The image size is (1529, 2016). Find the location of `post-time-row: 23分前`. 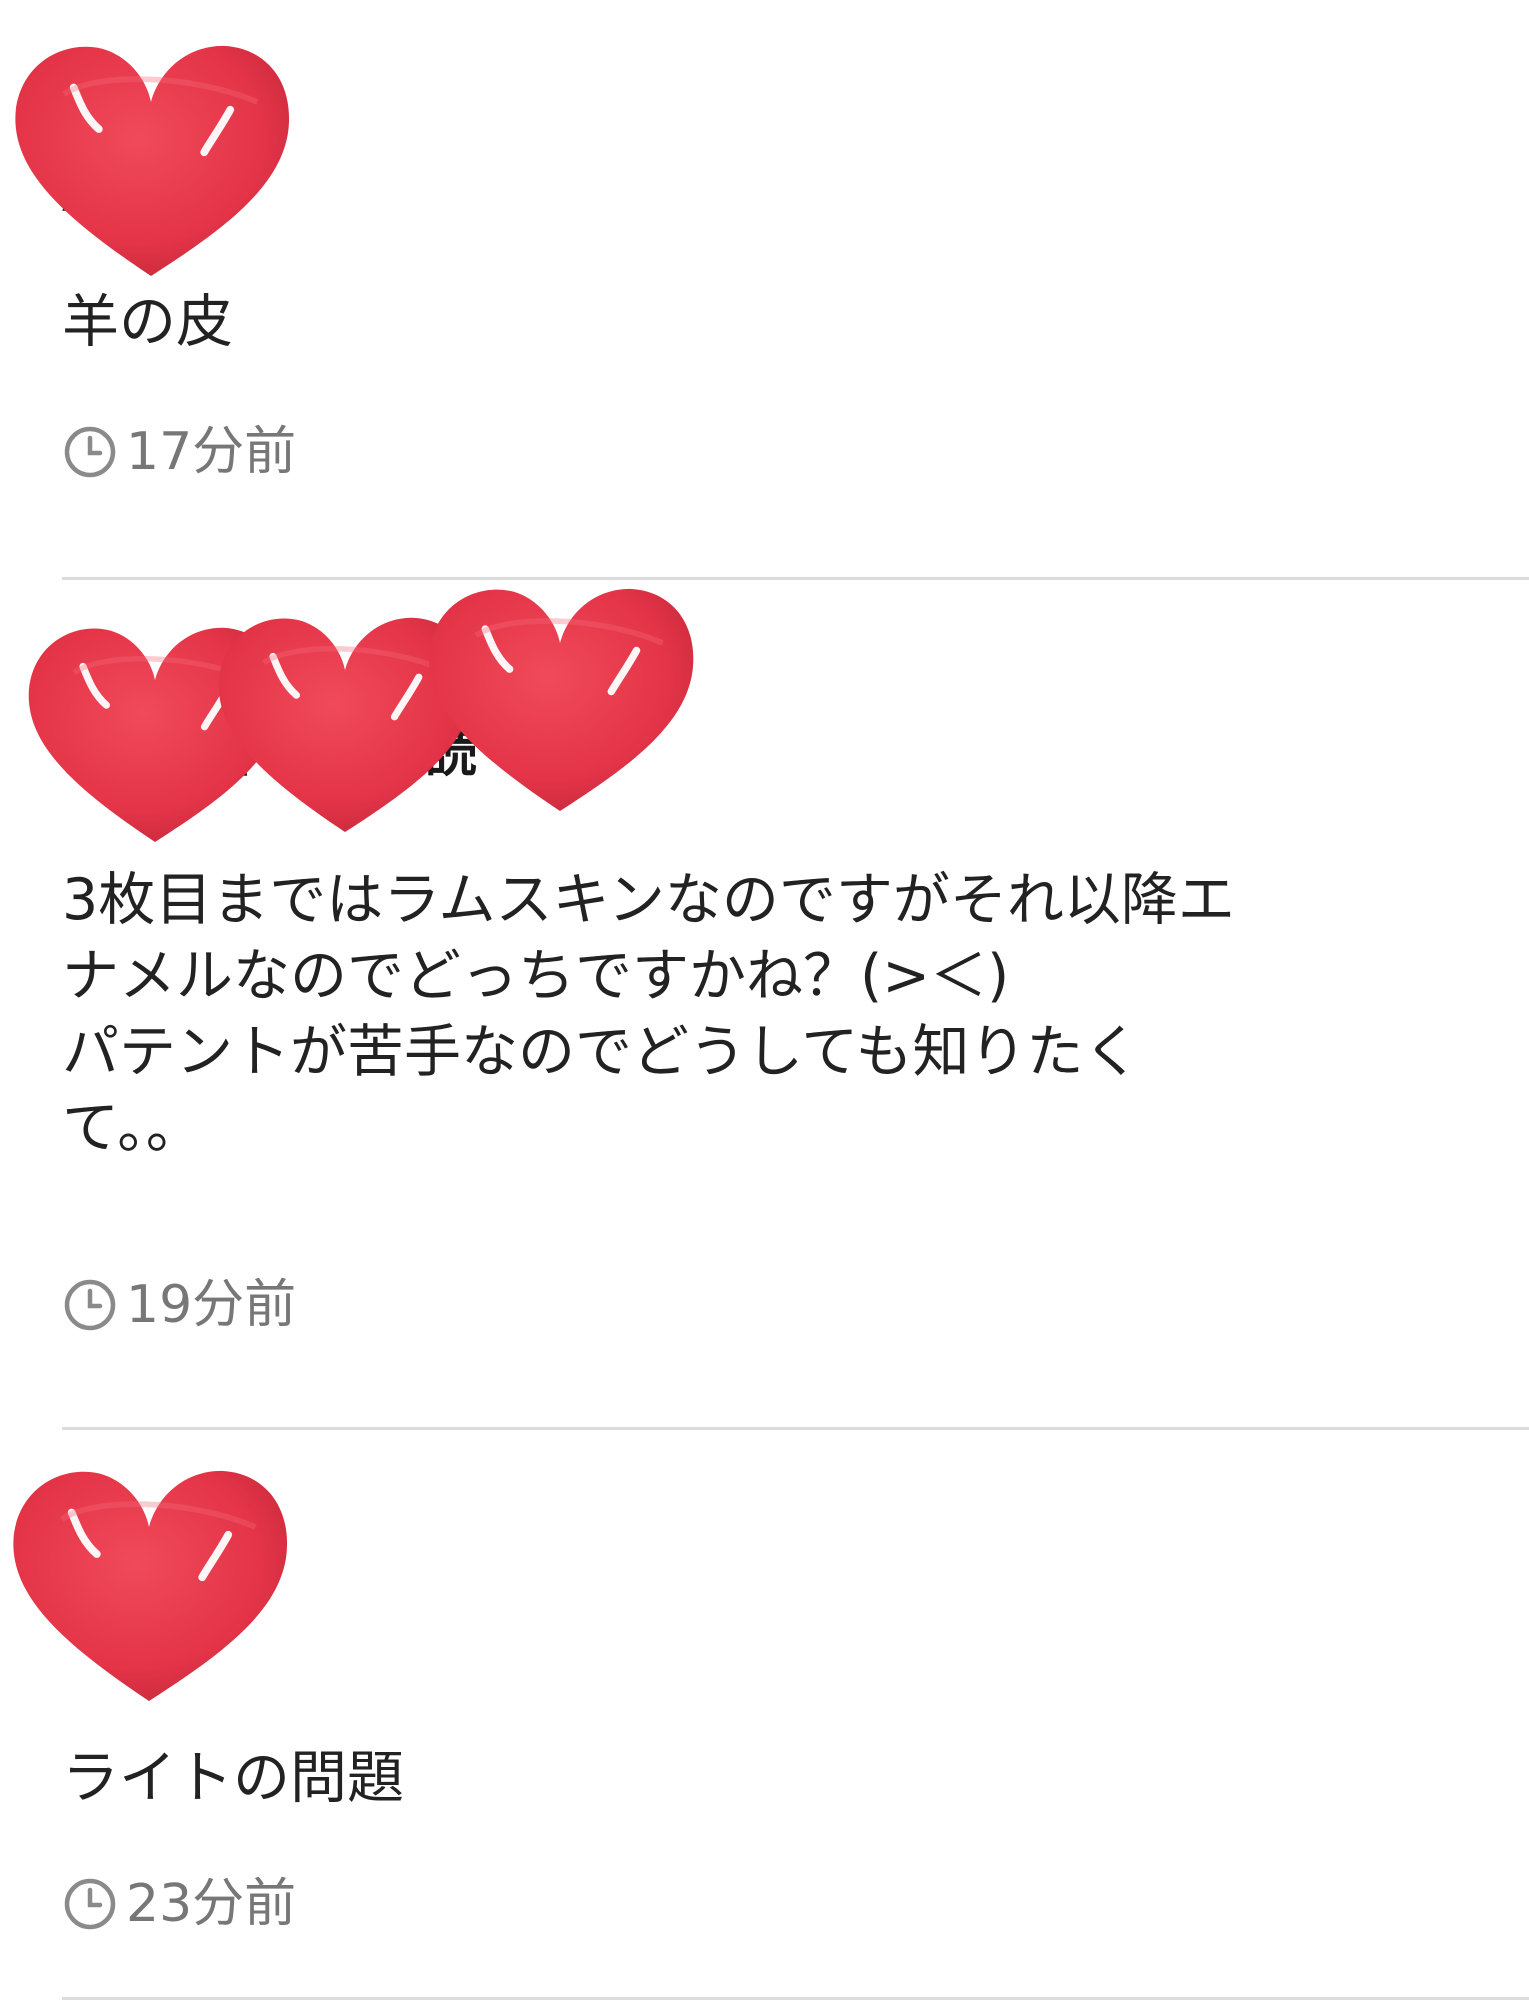

post-time-row: 23分前 is located at coordinates (179, 1904).